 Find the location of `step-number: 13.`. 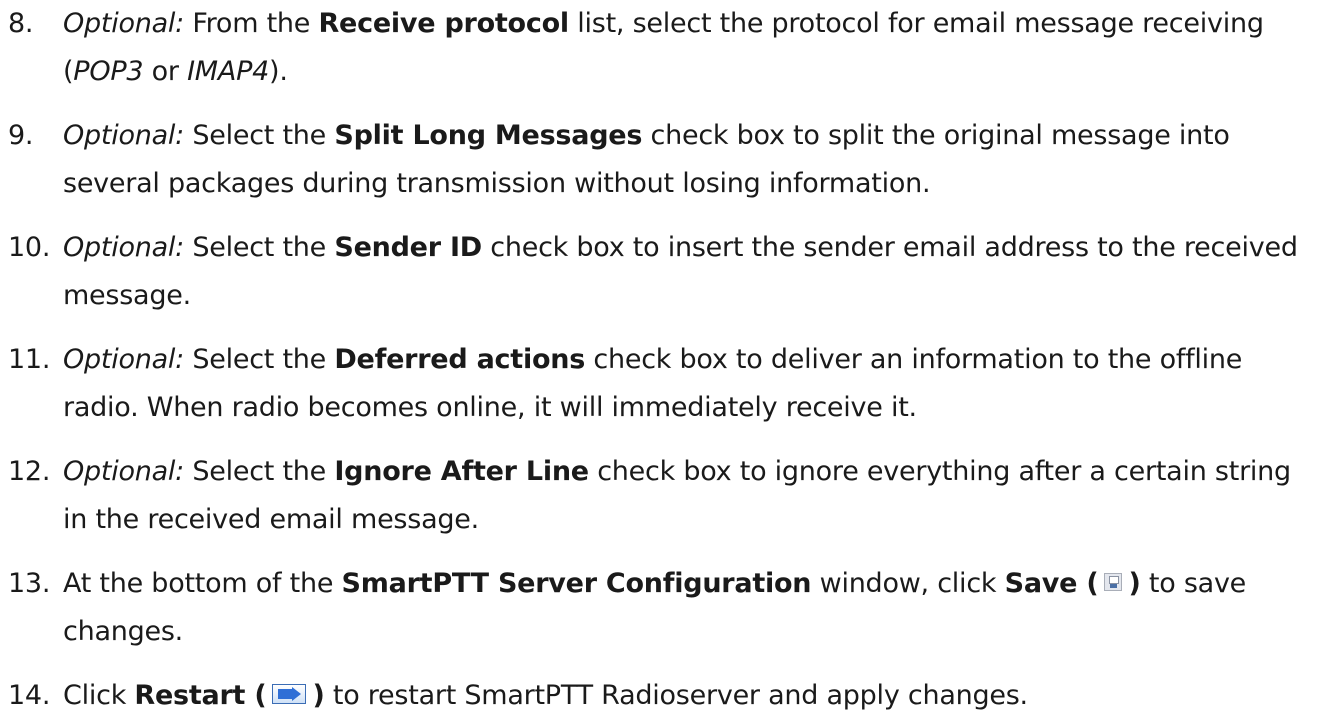

step-number: 13. is located at coordinates (29, 583).